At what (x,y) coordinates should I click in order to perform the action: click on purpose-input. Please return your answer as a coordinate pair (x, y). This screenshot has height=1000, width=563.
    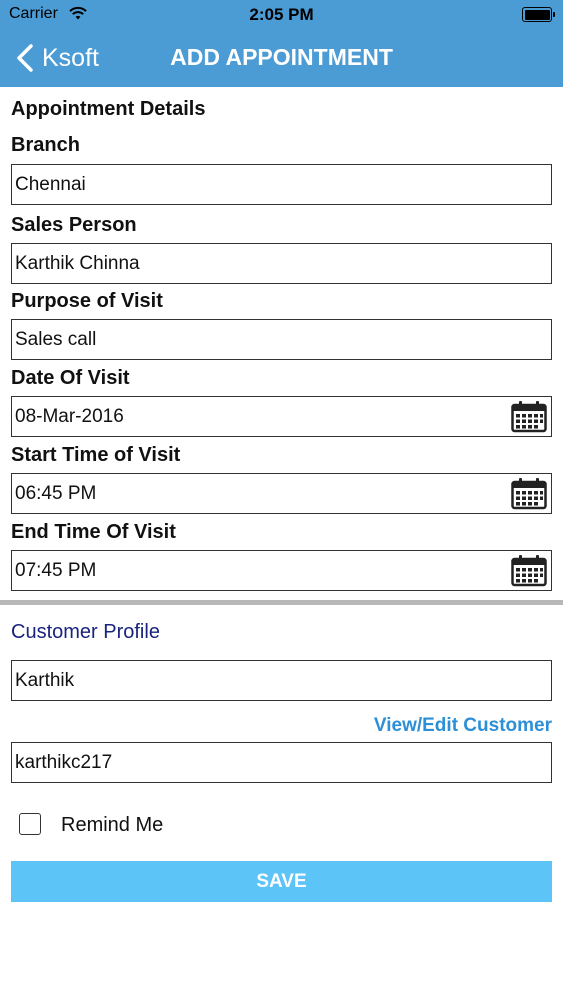
    Looking at the image, I should click on (281, 339).